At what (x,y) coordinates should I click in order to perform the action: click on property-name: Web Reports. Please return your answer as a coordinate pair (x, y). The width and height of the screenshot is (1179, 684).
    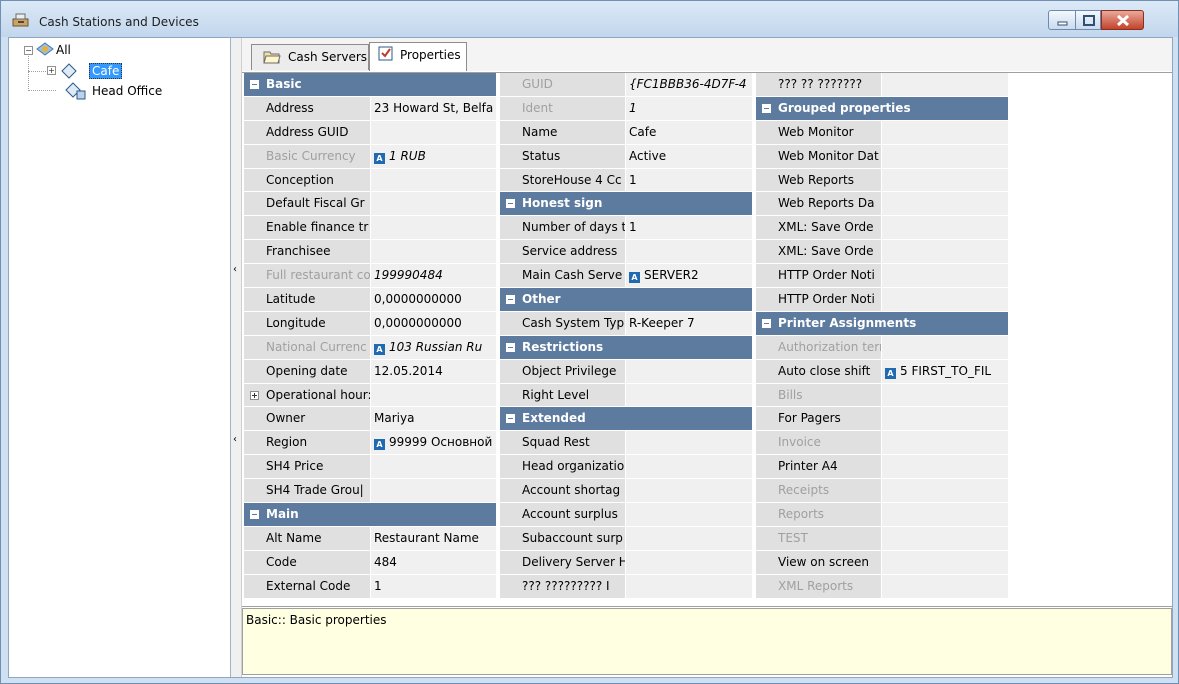
    Looking at the image, I should click on (818, 180).